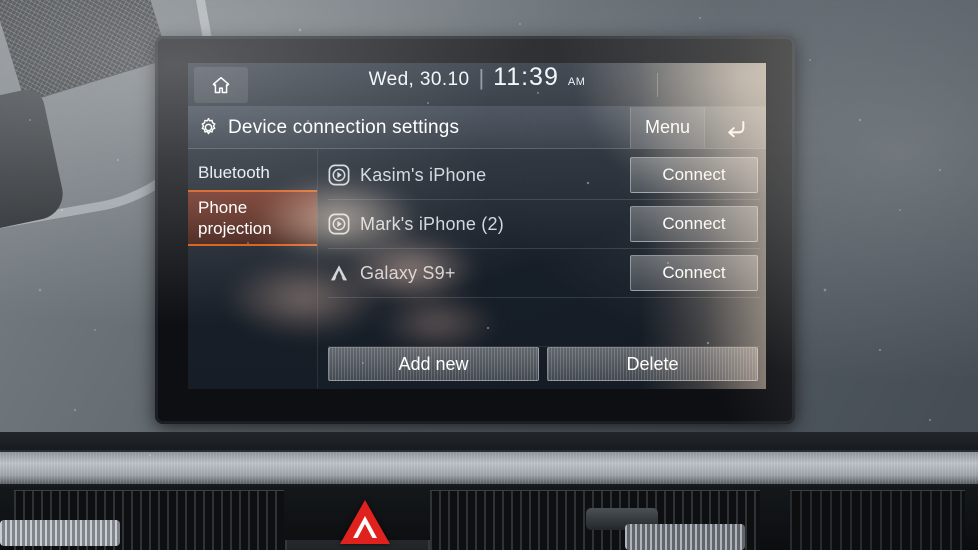 This screenshot has width=978, height=550. What do you see at coordinates (489, 468) in the screenshot?
I see `dashboard-trim-strip` at bounding box center [489, 468].